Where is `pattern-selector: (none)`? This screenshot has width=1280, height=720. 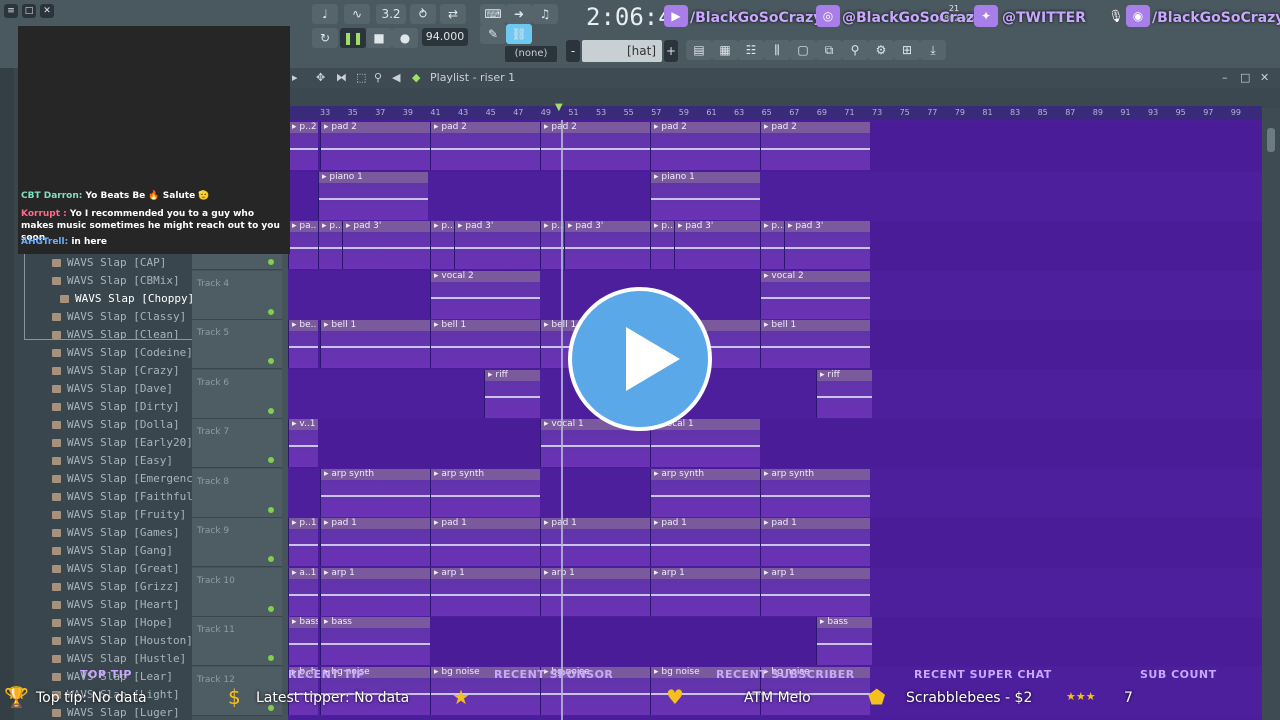 pattern-selector: (none) is located at coordinates (531, 54).